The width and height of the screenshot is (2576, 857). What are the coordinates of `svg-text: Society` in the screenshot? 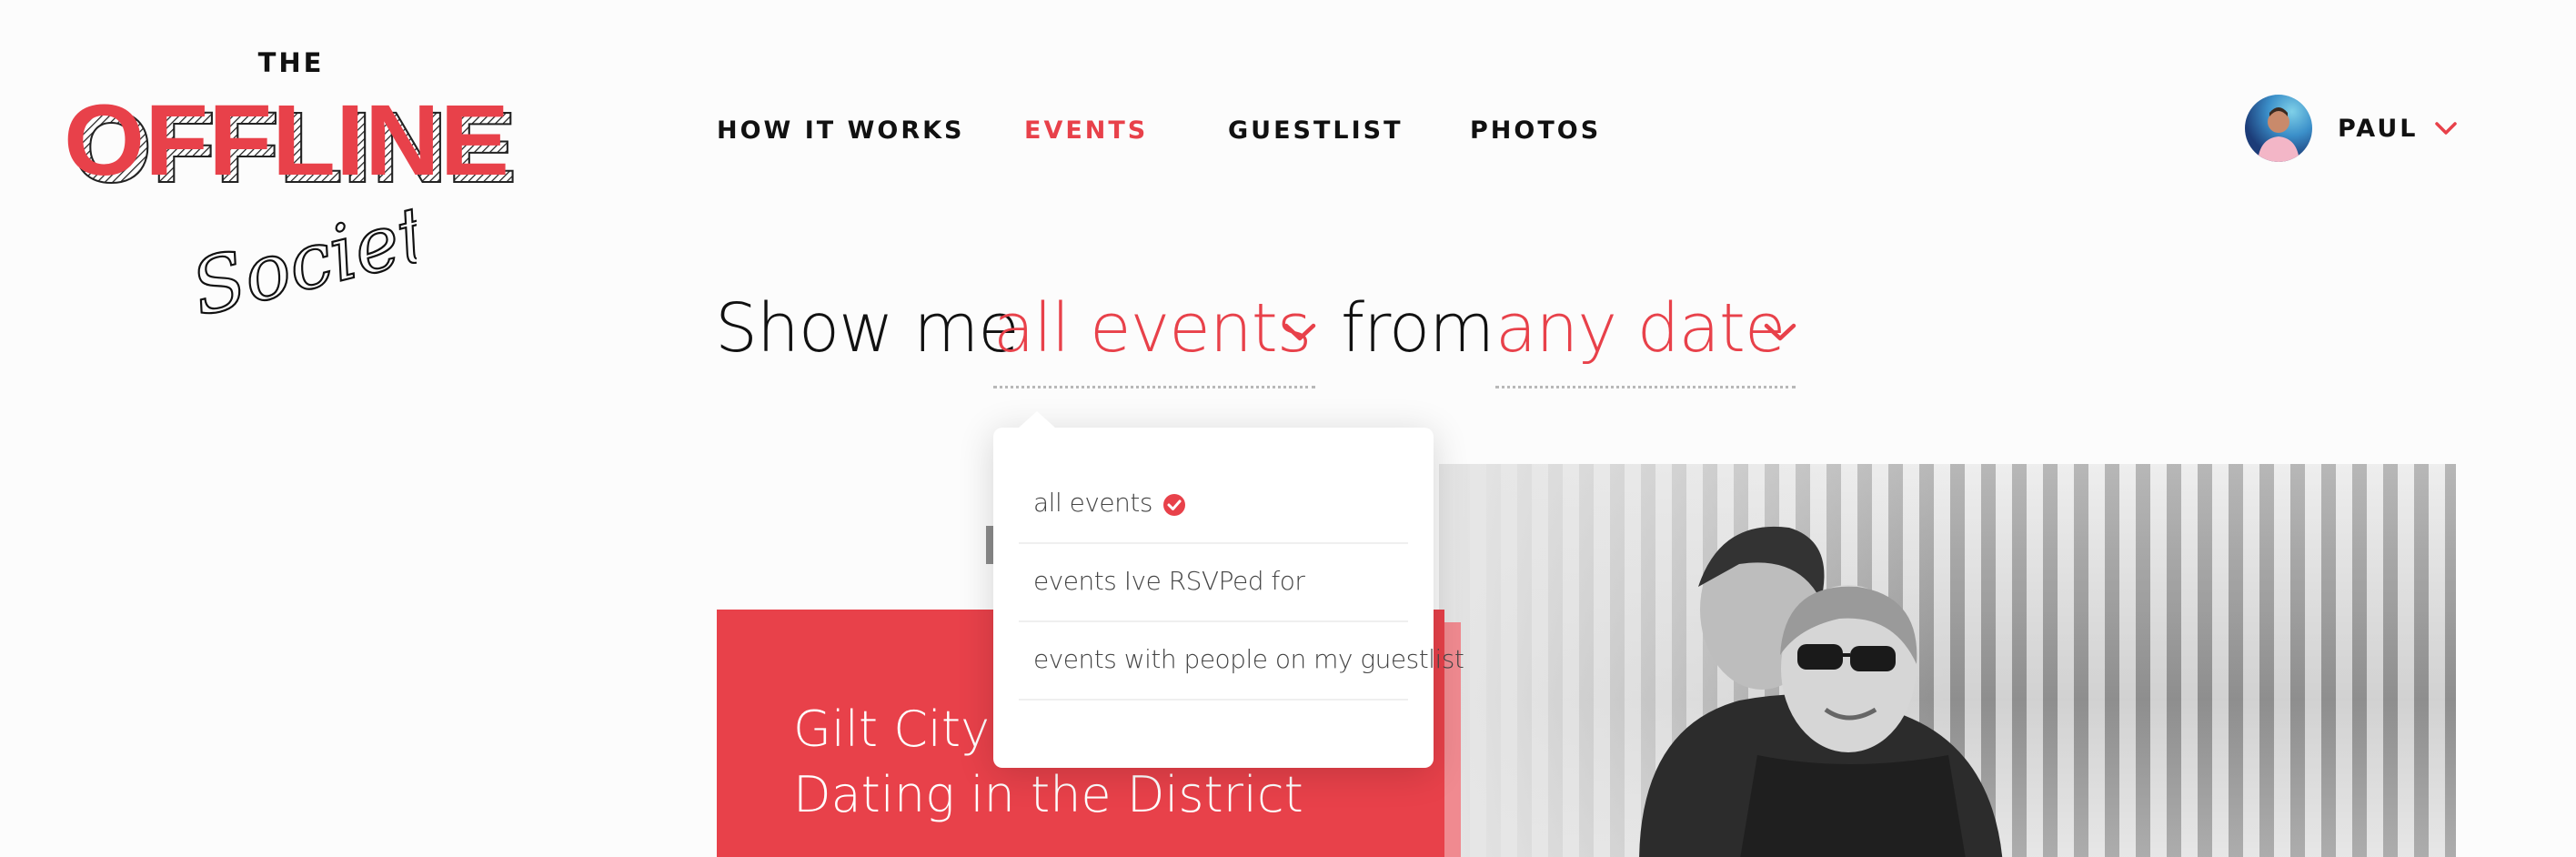 It's located at (300, 258).